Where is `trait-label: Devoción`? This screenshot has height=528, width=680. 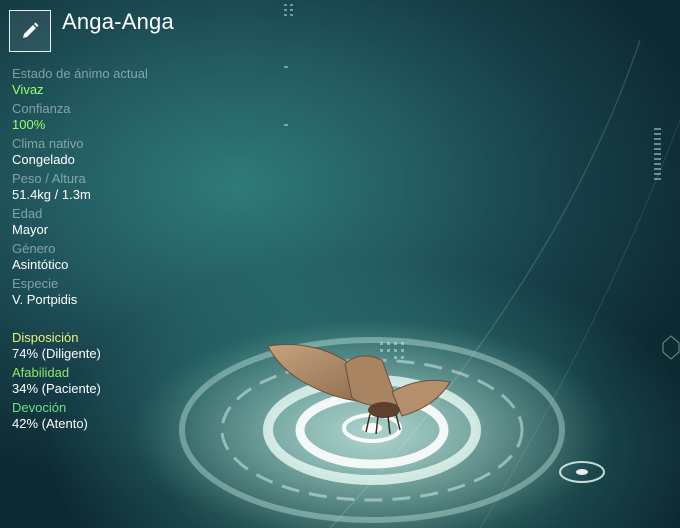
trait-label: Devoción is located at coordinates (39, 407).